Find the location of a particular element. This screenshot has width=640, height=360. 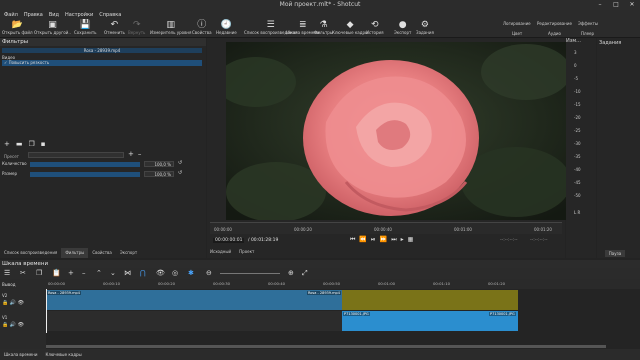

param-amount-value: 100,0 % is located at coordinates (159, 164).